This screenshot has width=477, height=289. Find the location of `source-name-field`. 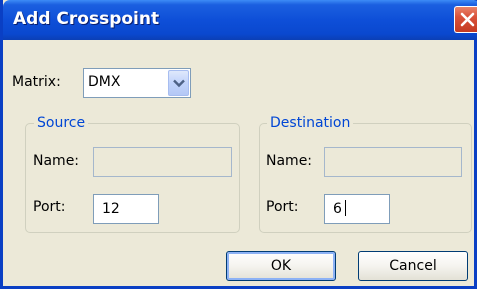

source-name-field is located at coordinates (162, 162).